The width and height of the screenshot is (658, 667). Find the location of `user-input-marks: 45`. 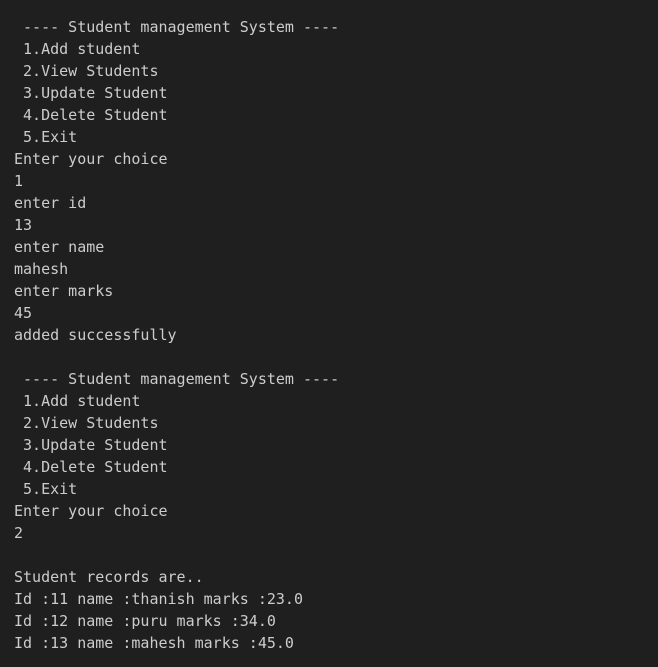

user-input-marks: 45 is located at coordinates (23, 313).